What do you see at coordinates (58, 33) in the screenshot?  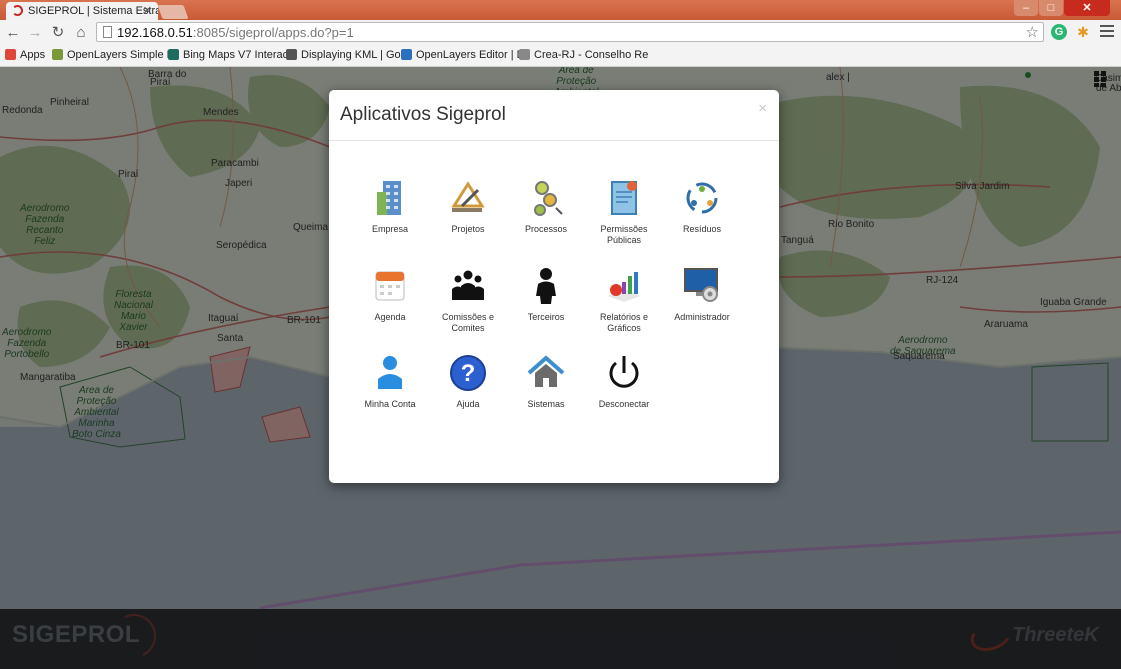 I see `reload-icon: ↻` at bounding box center [58, 33].